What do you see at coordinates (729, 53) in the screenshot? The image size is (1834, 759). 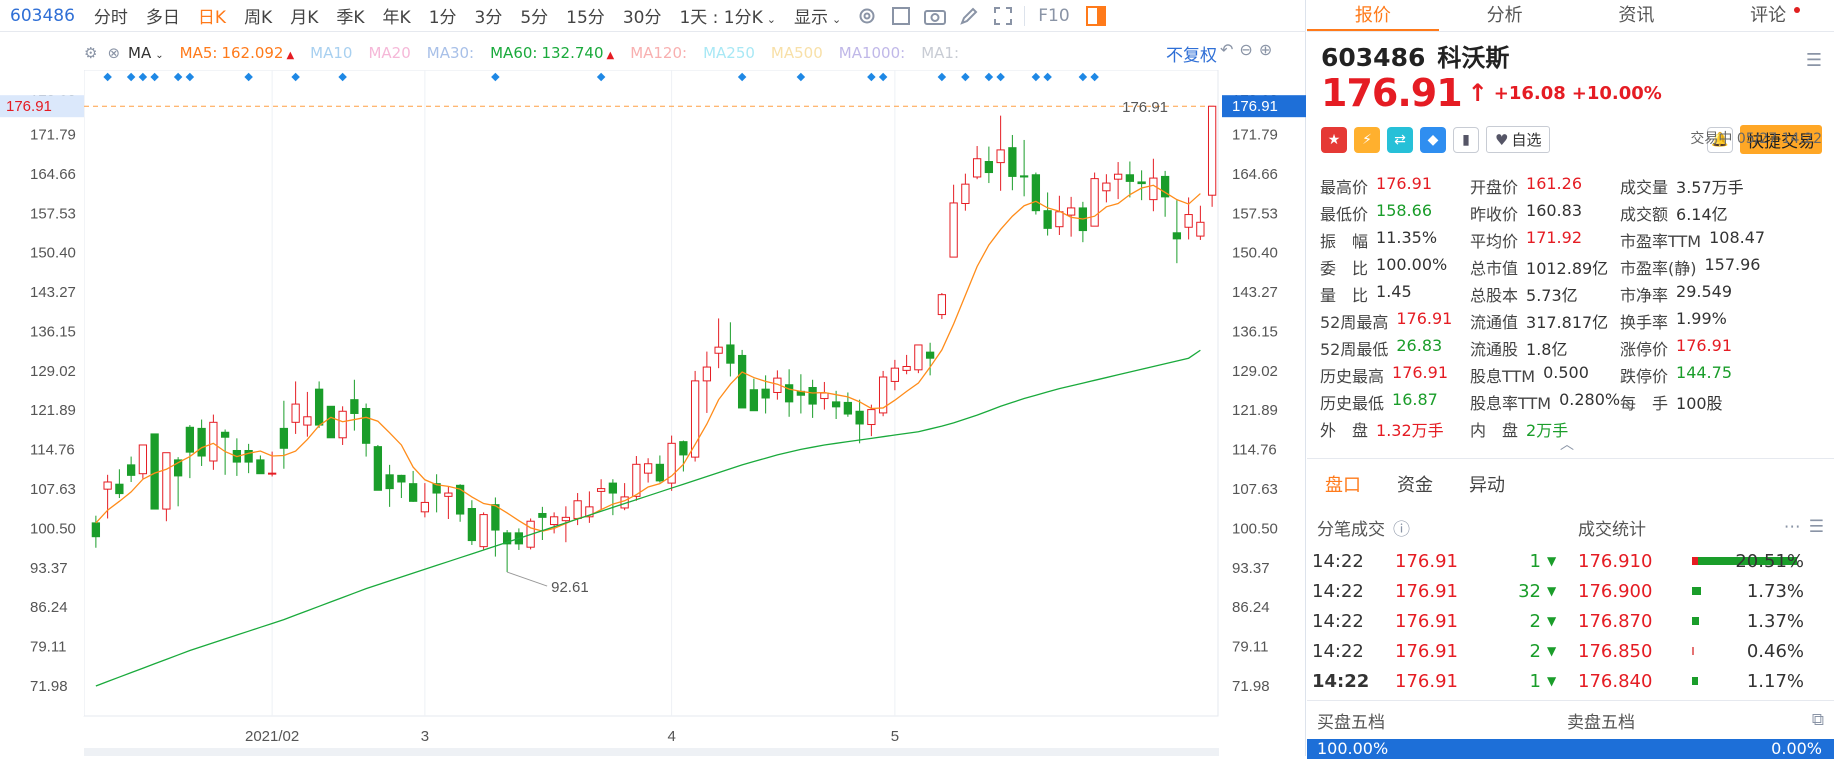 I see `ma-item: MA250` at bounding box center [729, 53].